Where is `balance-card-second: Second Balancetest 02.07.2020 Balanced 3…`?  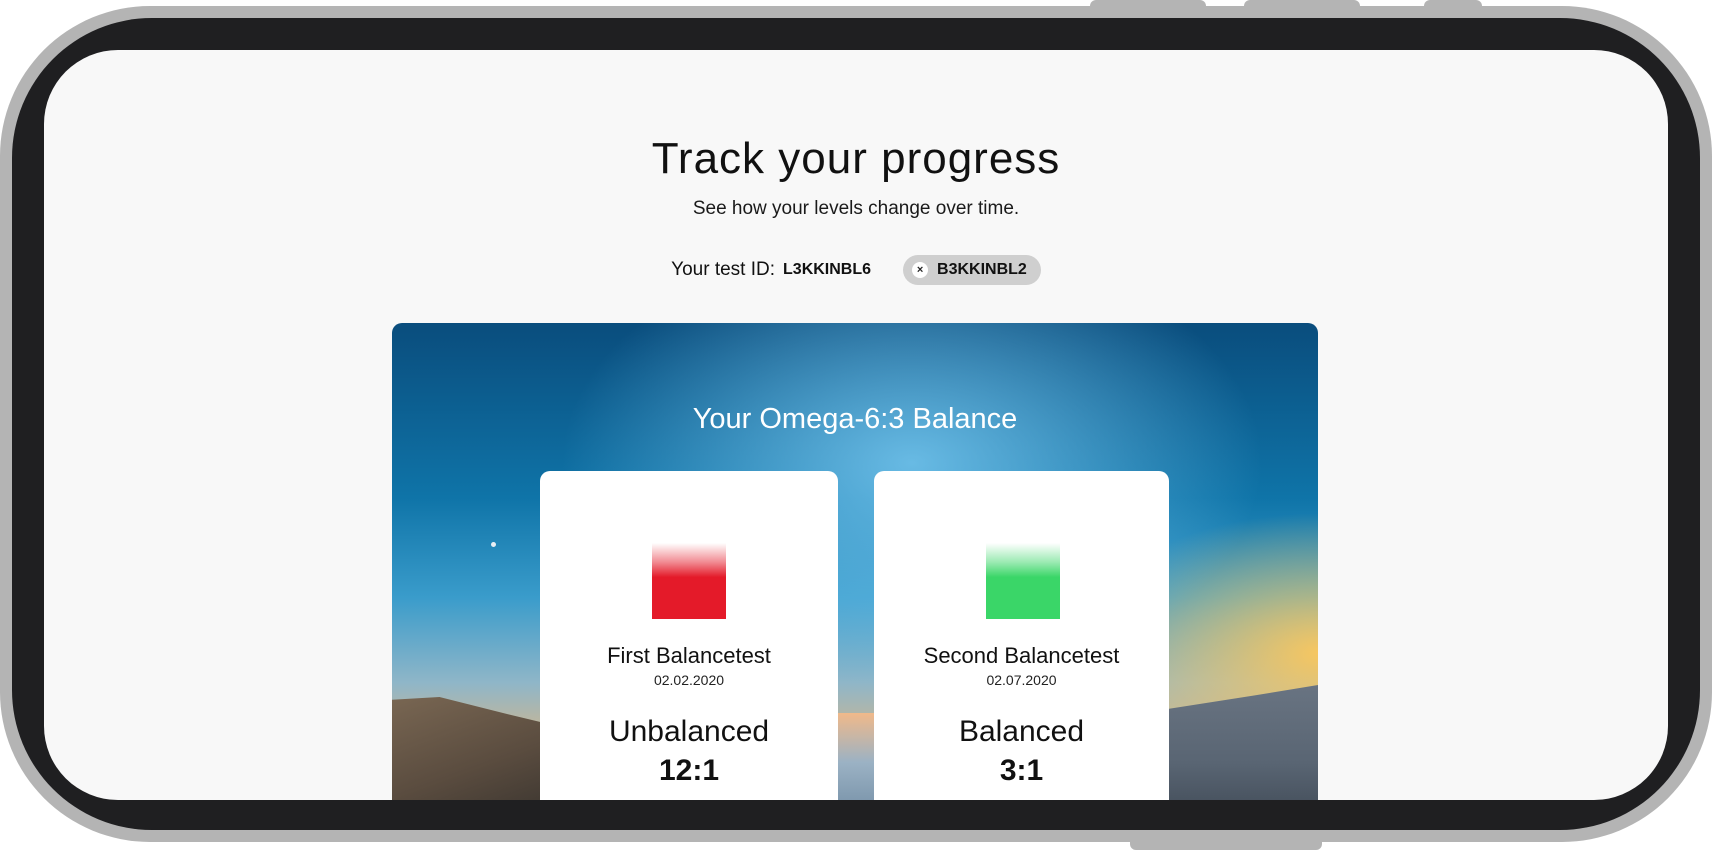 balance-card-second: Second Balancetest 02.07.2020 Balanced 3… is located at coordinates (1021, 635).